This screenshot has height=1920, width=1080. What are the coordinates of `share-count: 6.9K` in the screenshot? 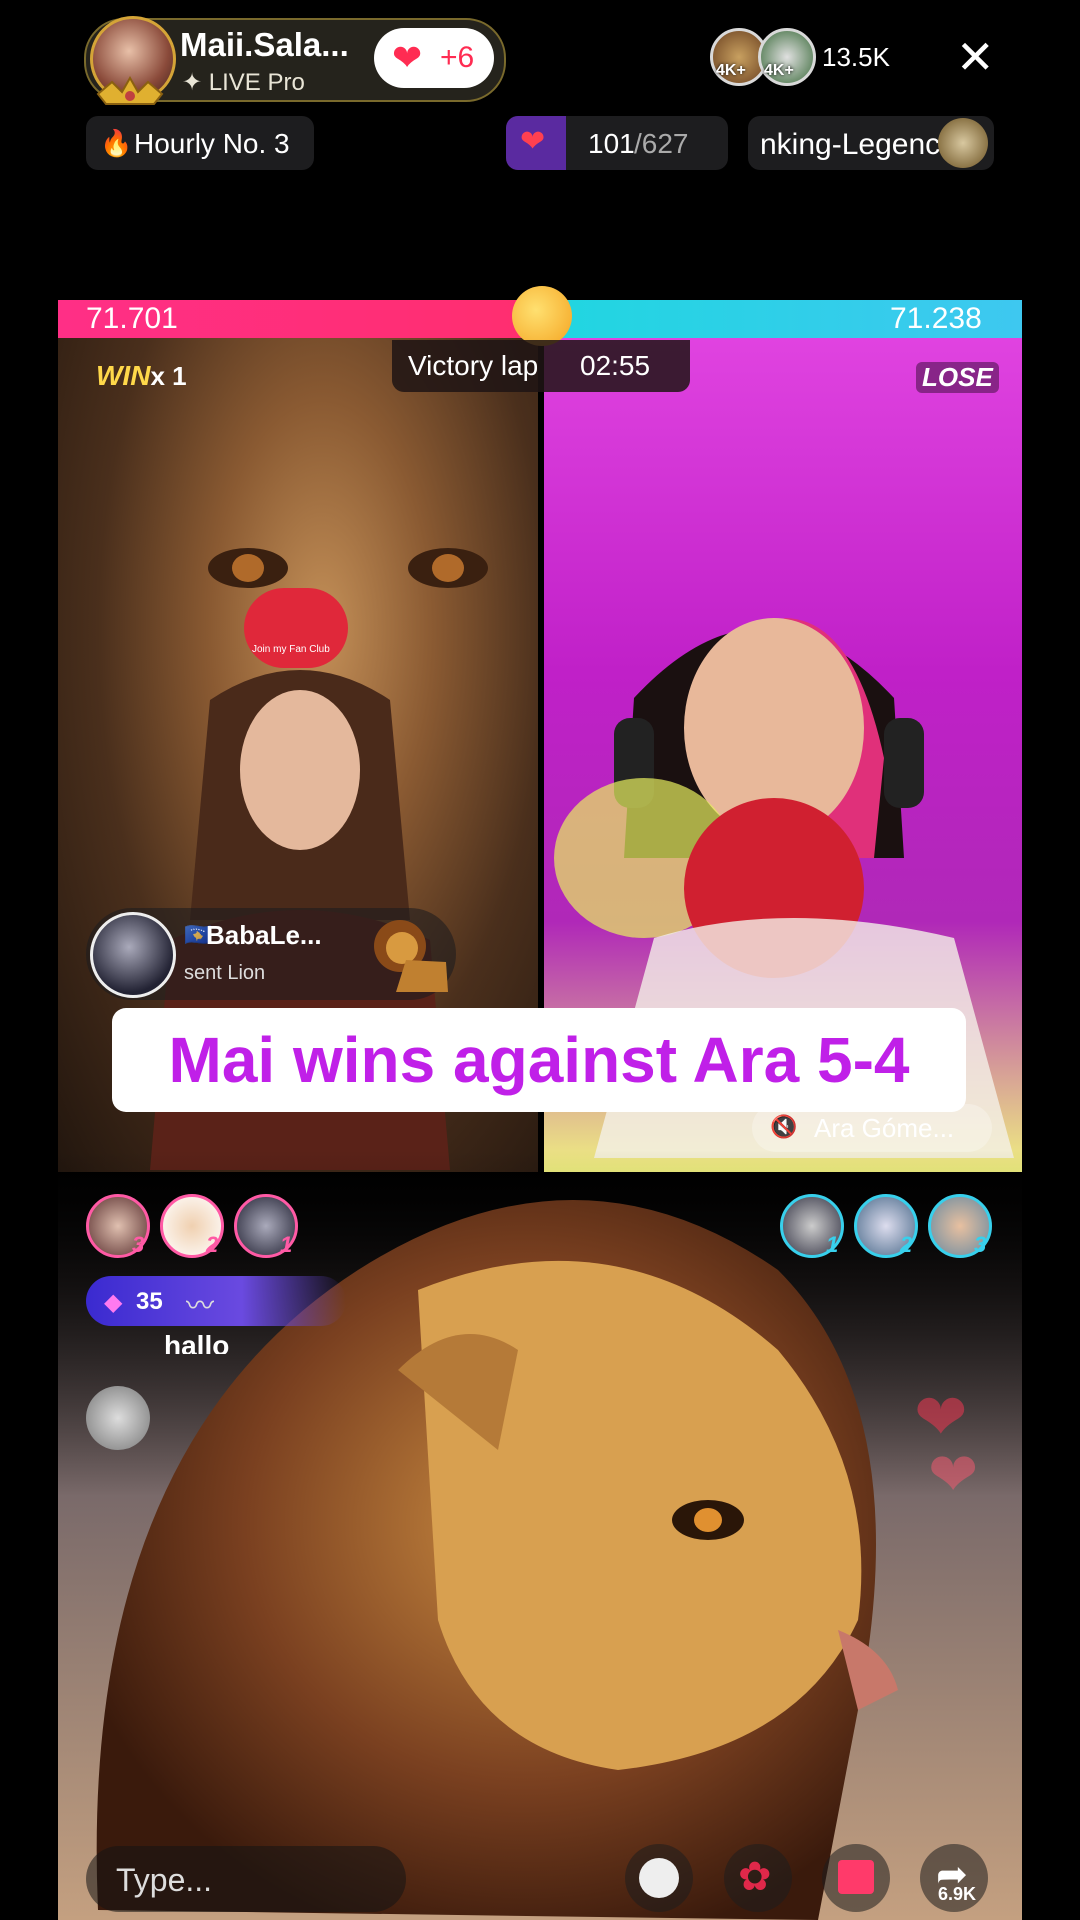 It's located at (957, 1894).